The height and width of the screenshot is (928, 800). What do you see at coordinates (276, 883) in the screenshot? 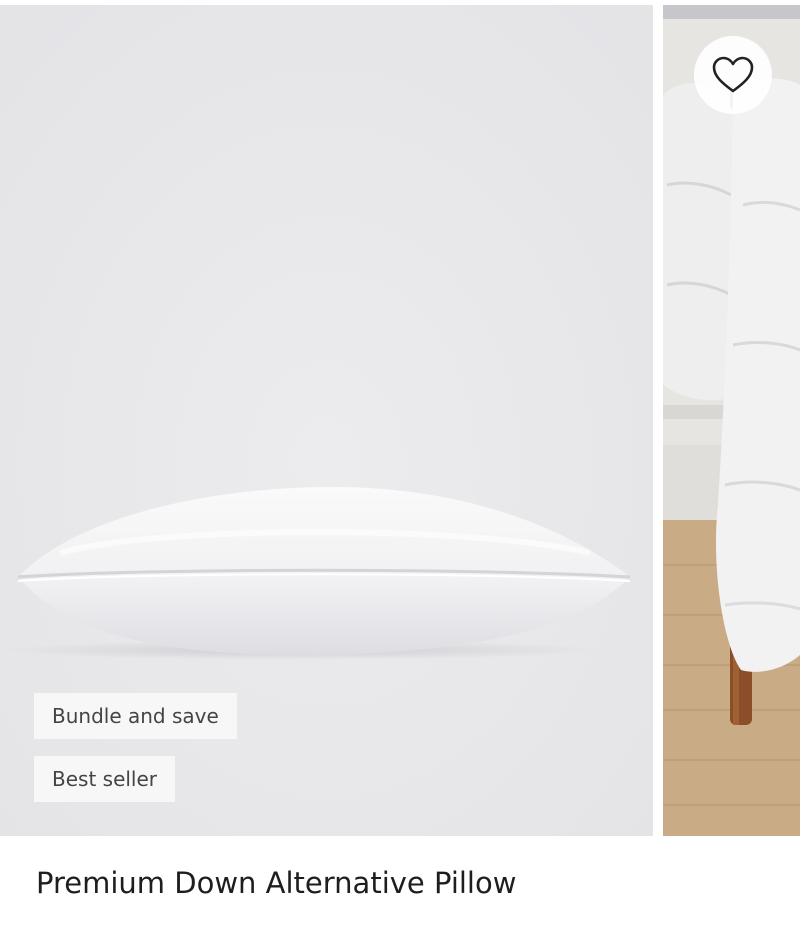
I see `product-title: Premium Down Alternative Pillow` at bounding box center [276, 883].